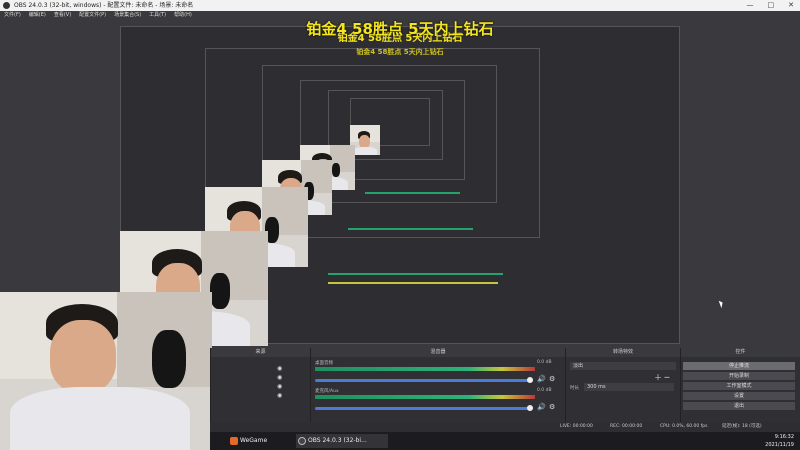 The height and width of the screenshot is (450, 800). What do you see at coordinates (12, 15) in the screenshot?
I see `menu-file: 文件(F)` at bounding box center [12, 15].